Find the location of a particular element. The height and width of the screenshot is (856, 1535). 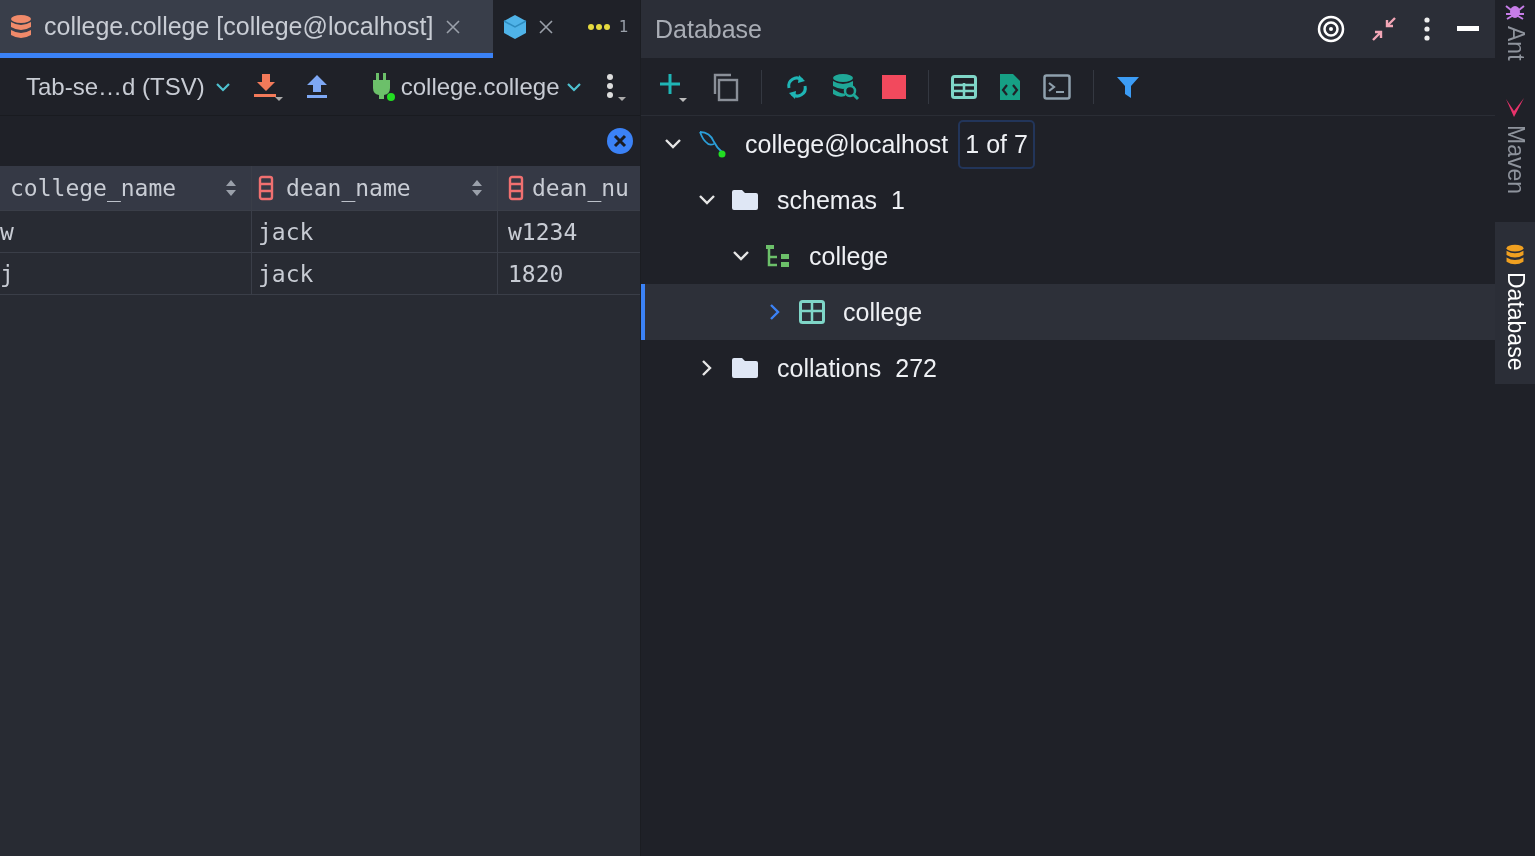

download-icon is located at coordinates (267, 86).